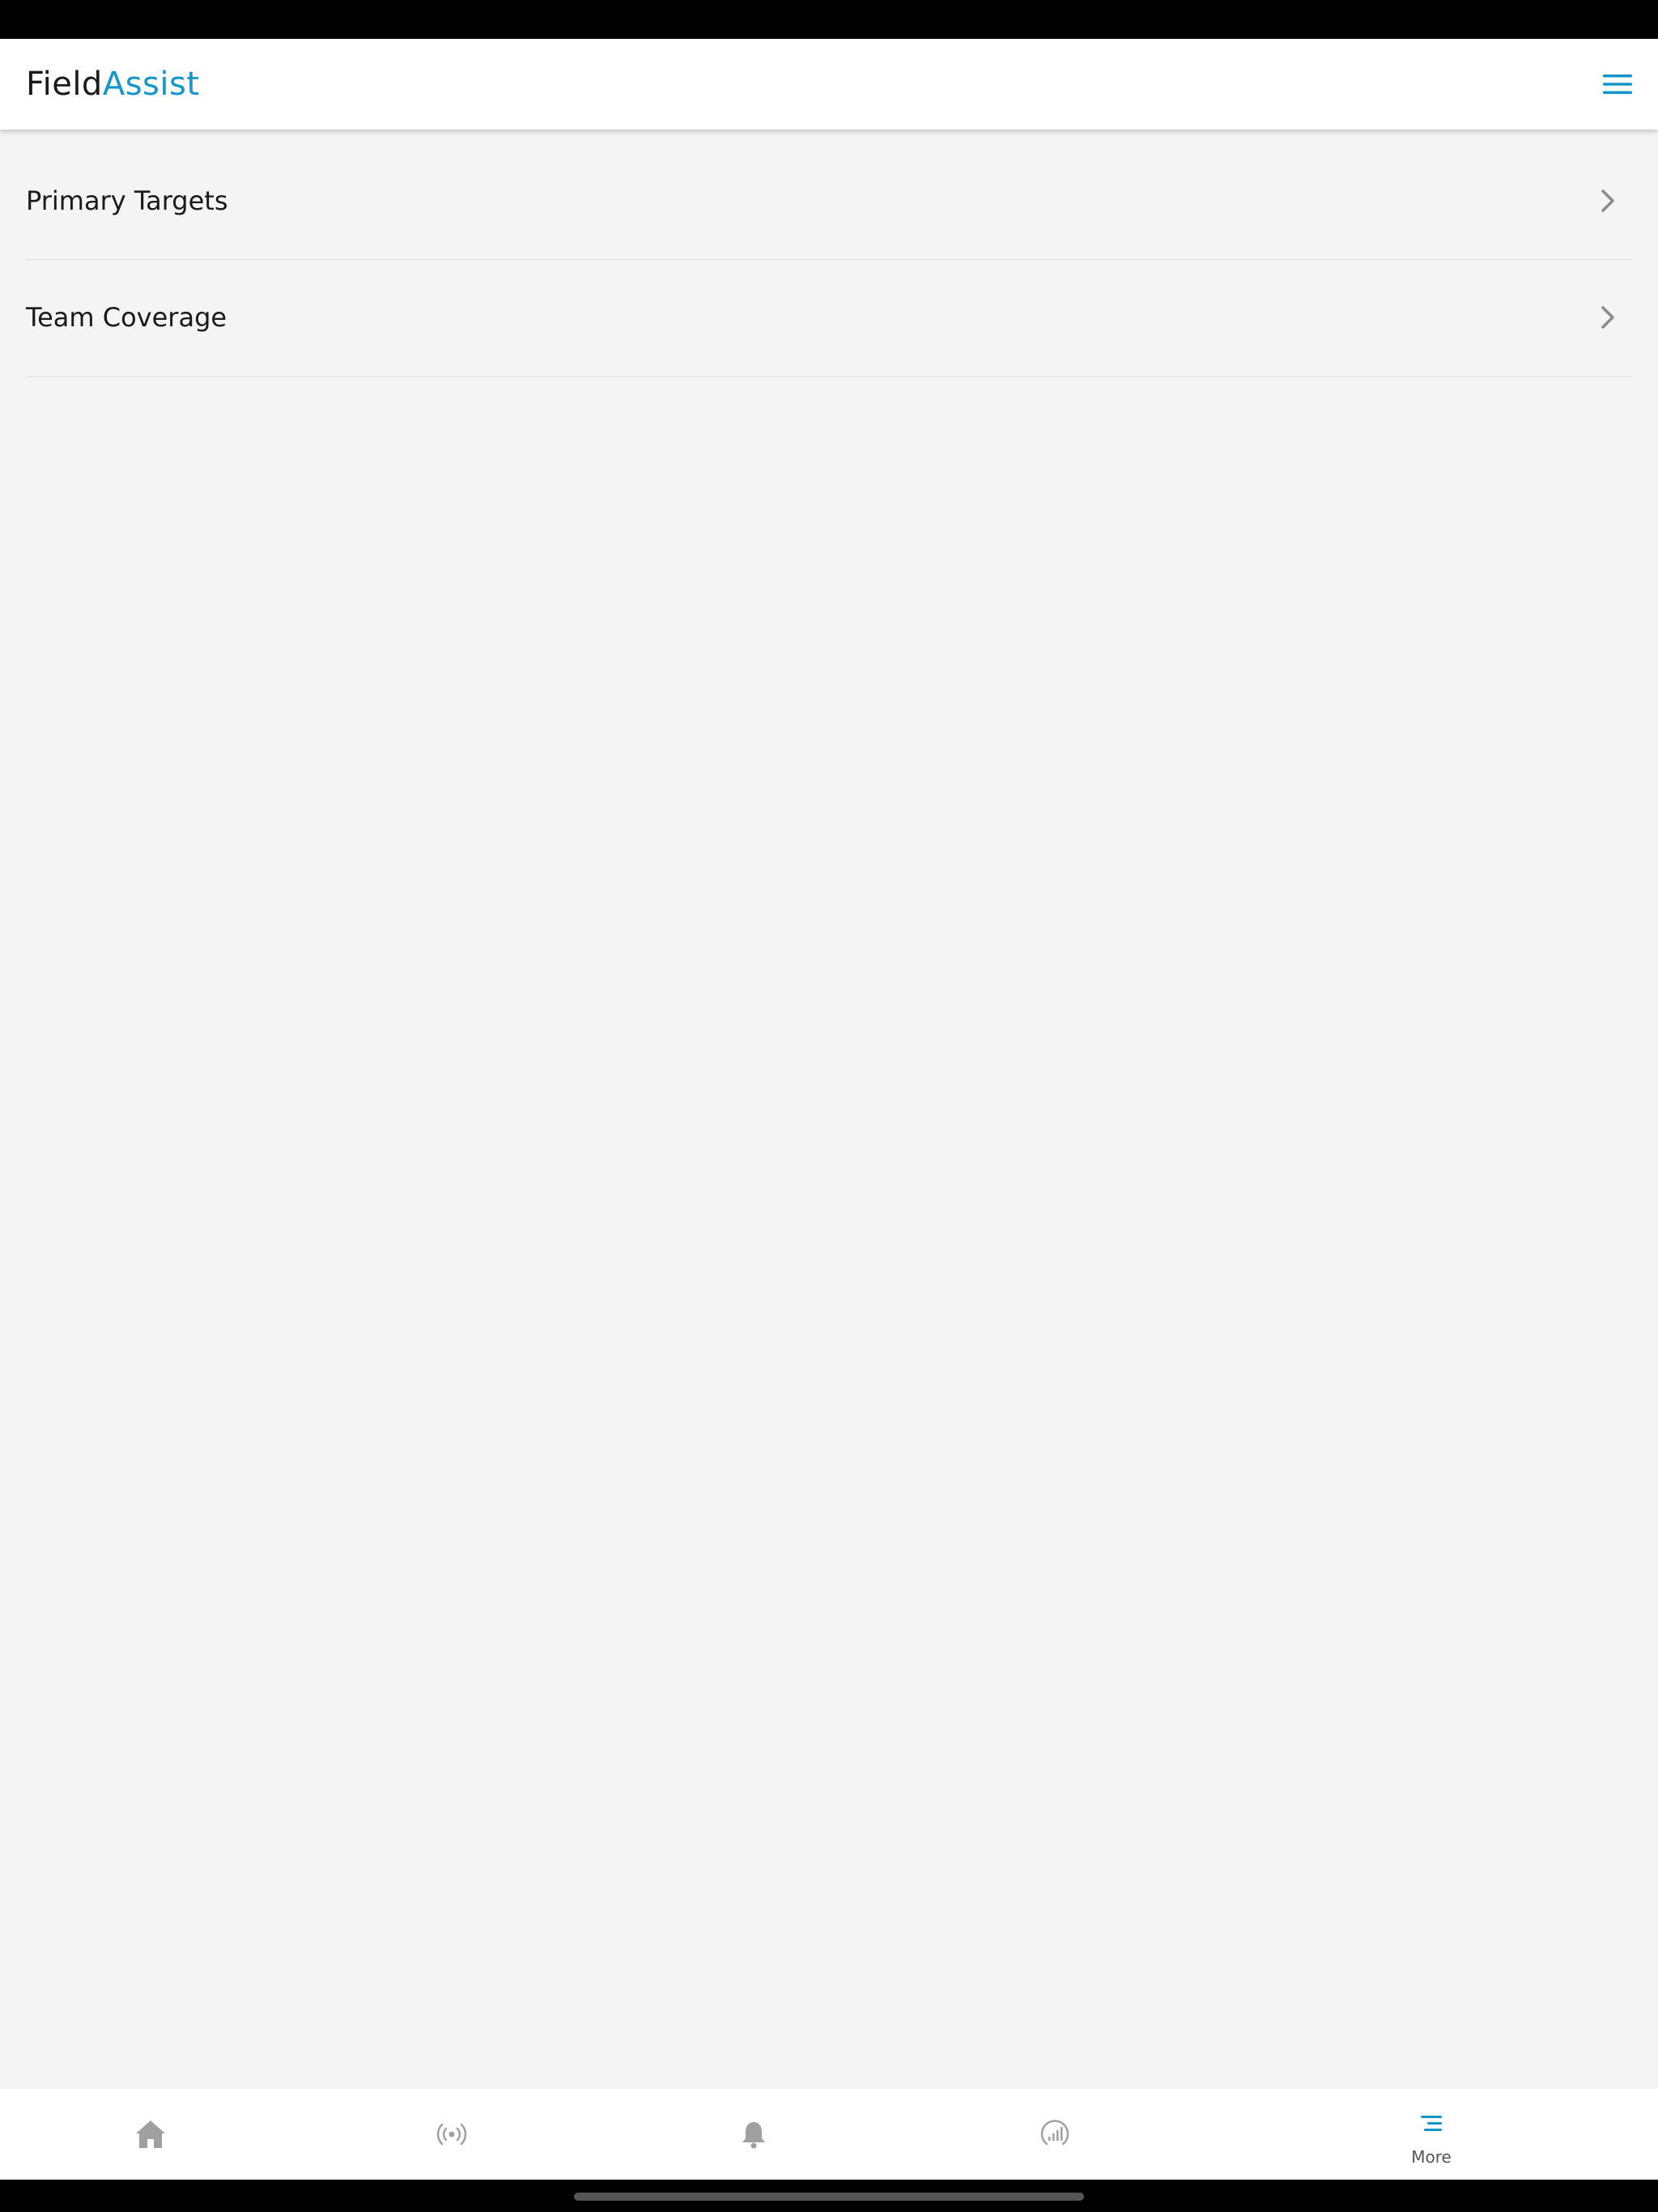  What do you see at coordinates (126, 318) in the screenshot?
I see `list-item-label: Team Coverage` at bounding box center [126, 318].